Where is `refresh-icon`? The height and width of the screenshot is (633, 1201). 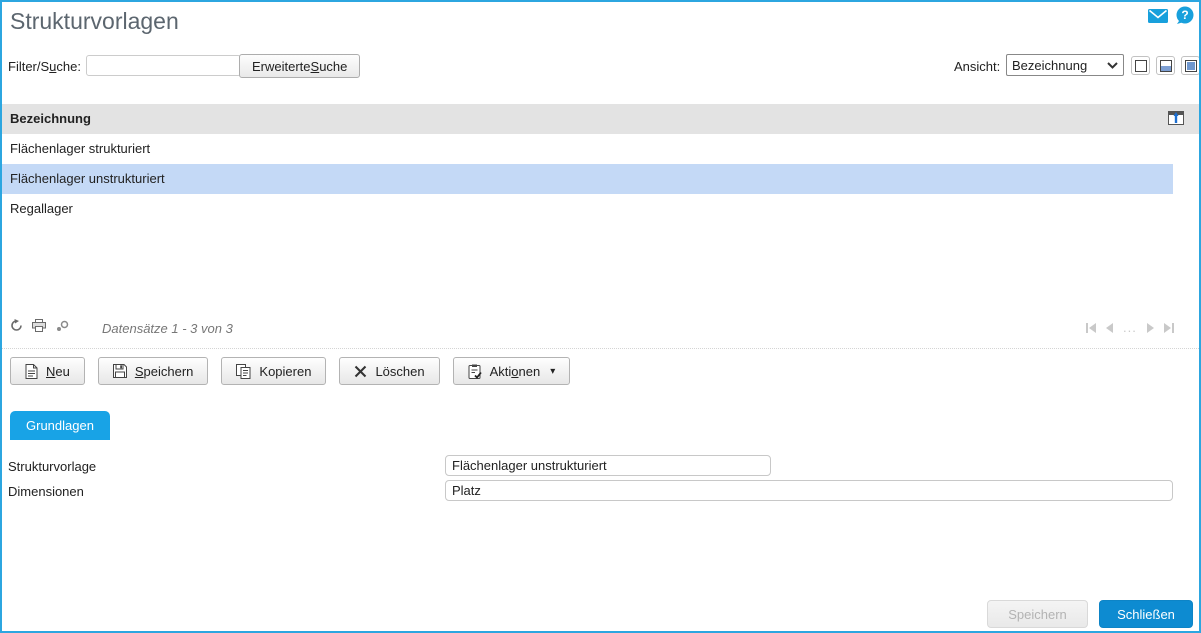 refresh-icon is located at coordinates (16, 325).